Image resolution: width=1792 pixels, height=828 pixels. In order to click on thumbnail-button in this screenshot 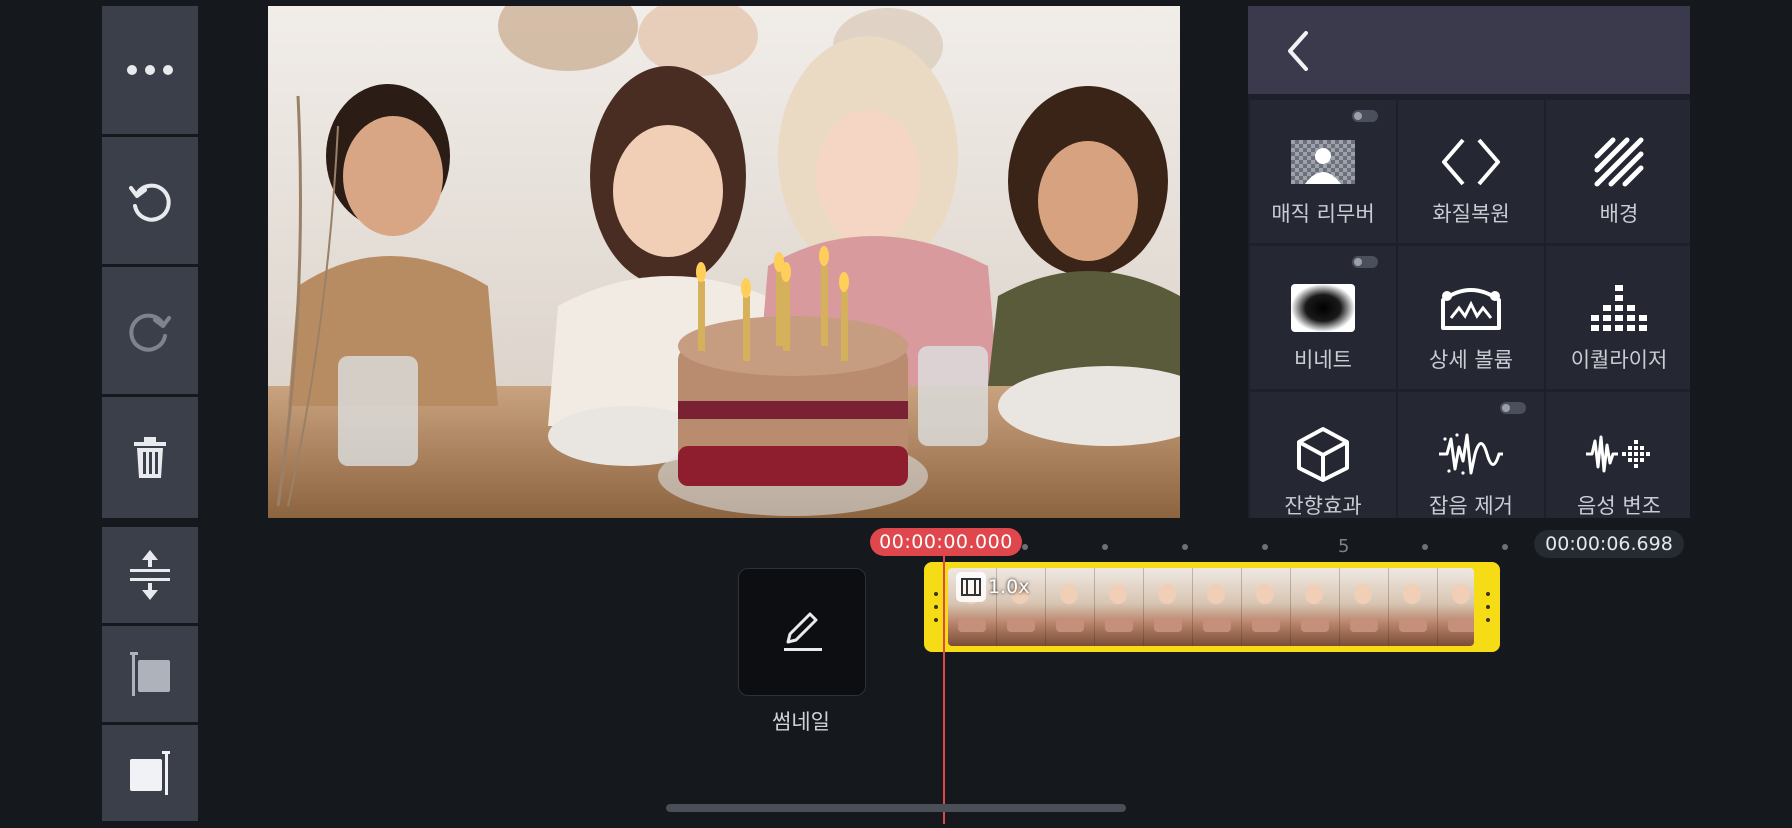, I will do `click(802, 632)`.